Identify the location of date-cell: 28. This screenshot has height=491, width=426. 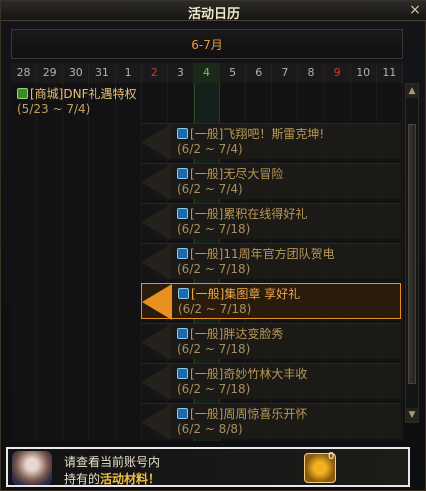
(24, 73).